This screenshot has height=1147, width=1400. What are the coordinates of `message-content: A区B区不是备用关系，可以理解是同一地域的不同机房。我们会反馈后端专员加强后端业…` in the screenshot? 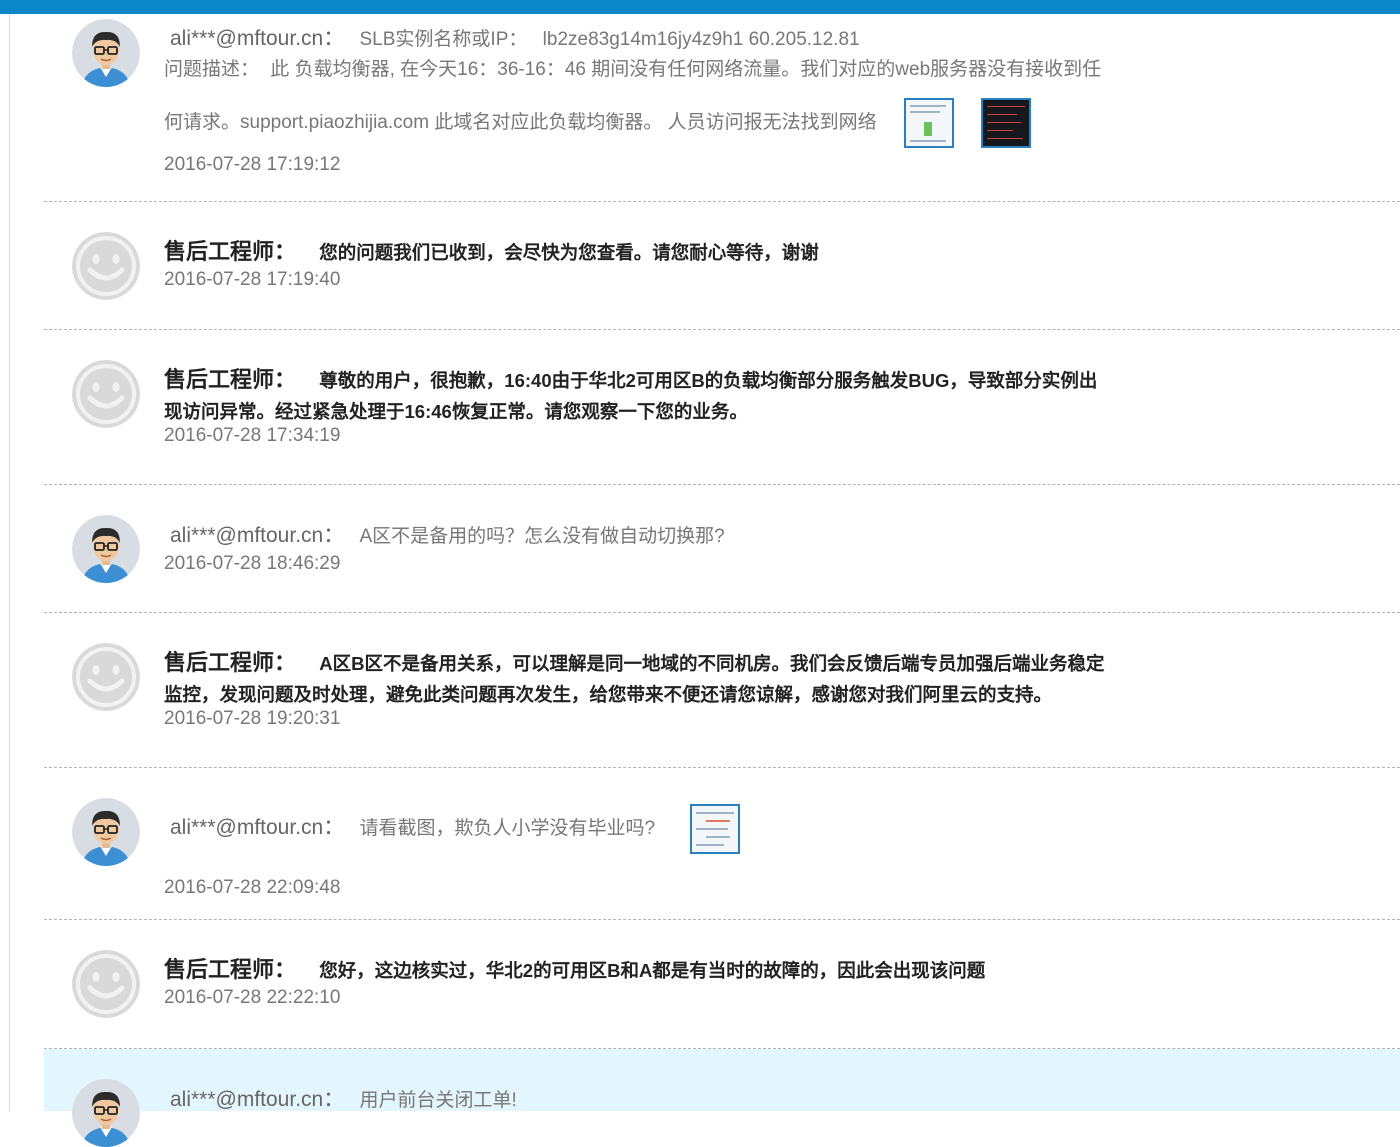 It's located at (712, 663).